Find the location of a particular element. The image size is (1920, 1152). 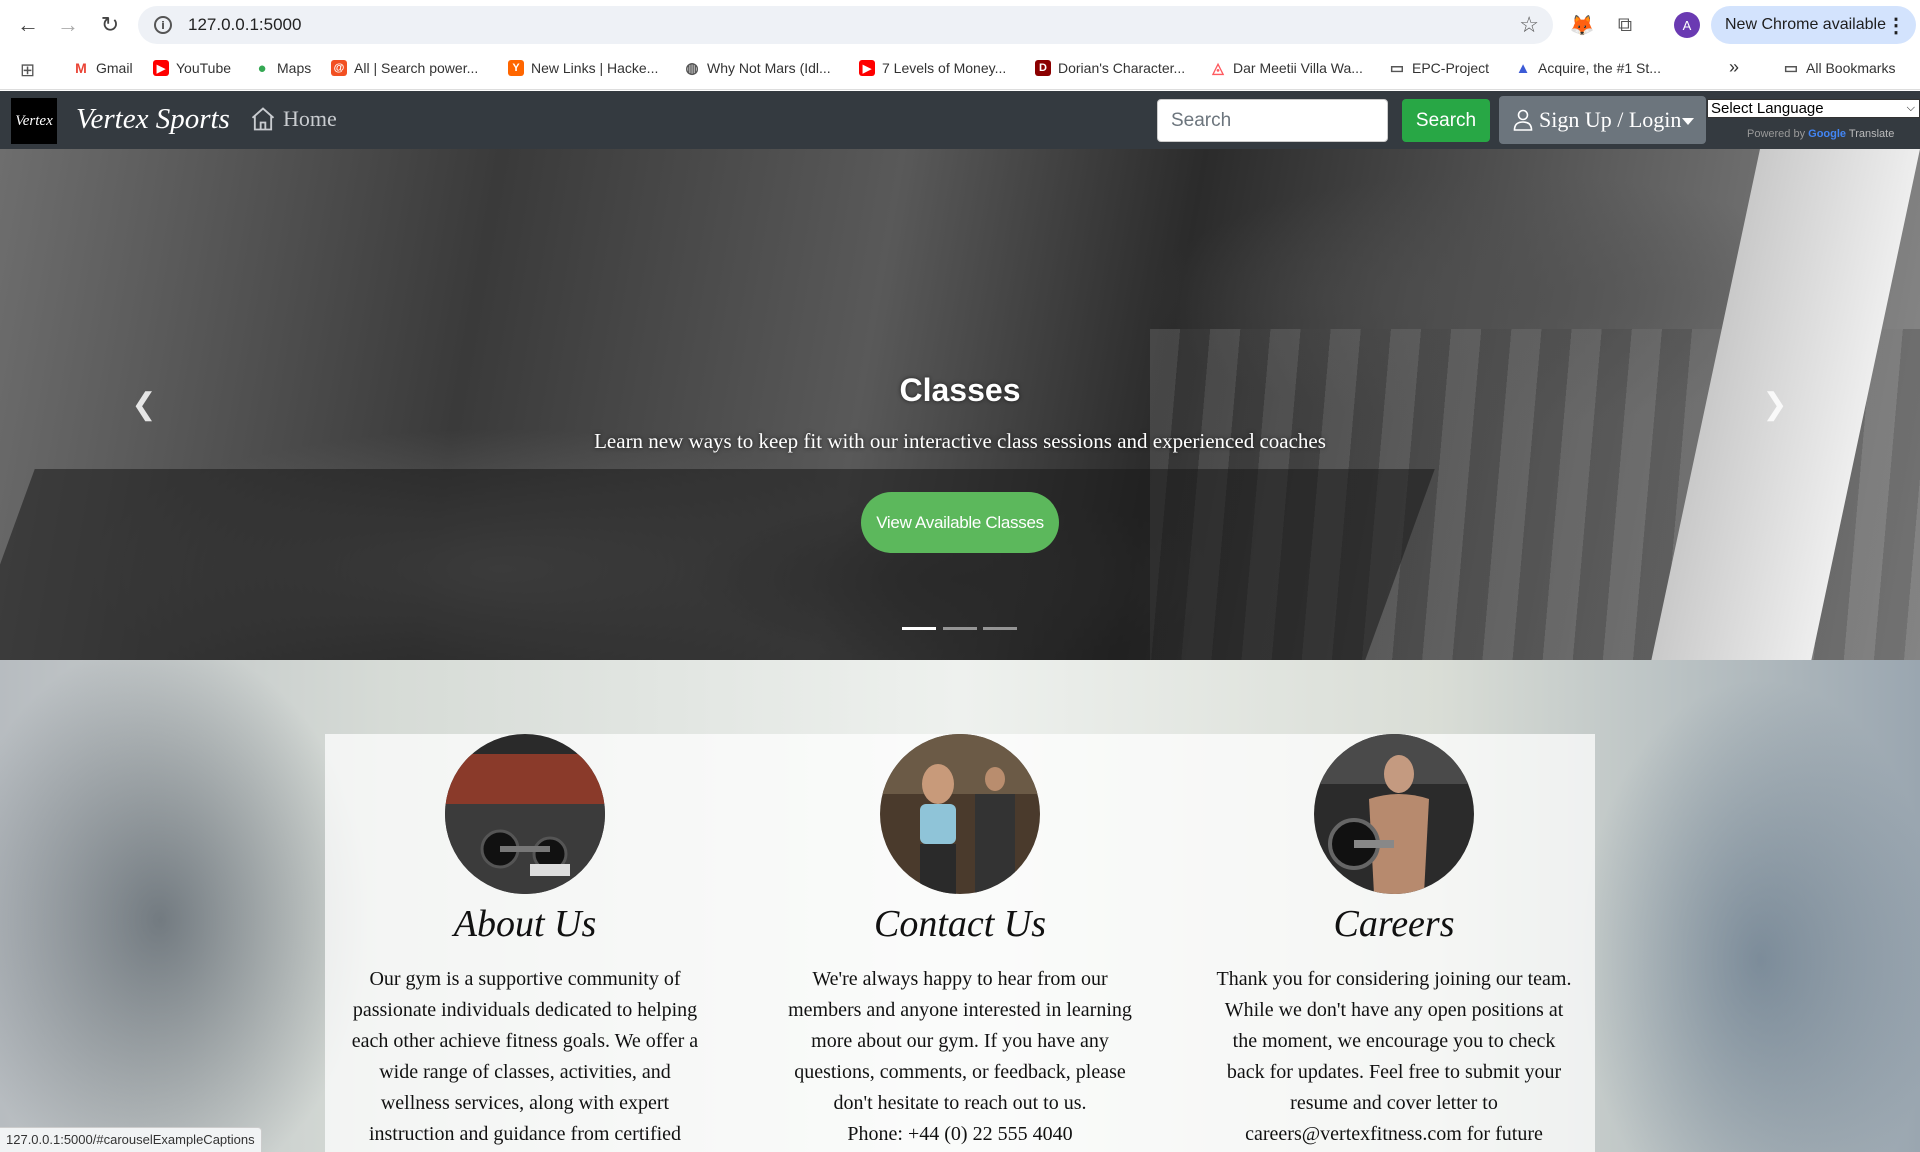

home-label: Home is located at coordinates (310, 118).